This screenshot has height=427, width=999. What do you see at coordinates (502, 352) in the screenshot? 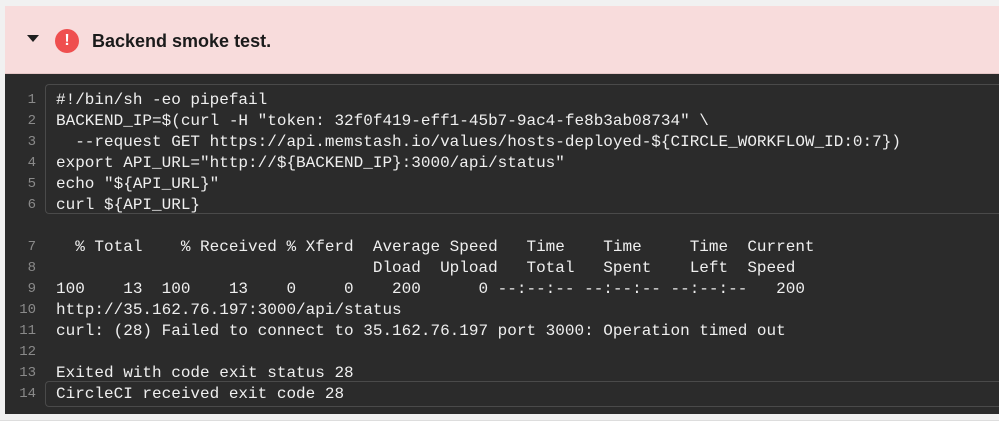
I see `log-line: 12` at bounding box center [502, 352].